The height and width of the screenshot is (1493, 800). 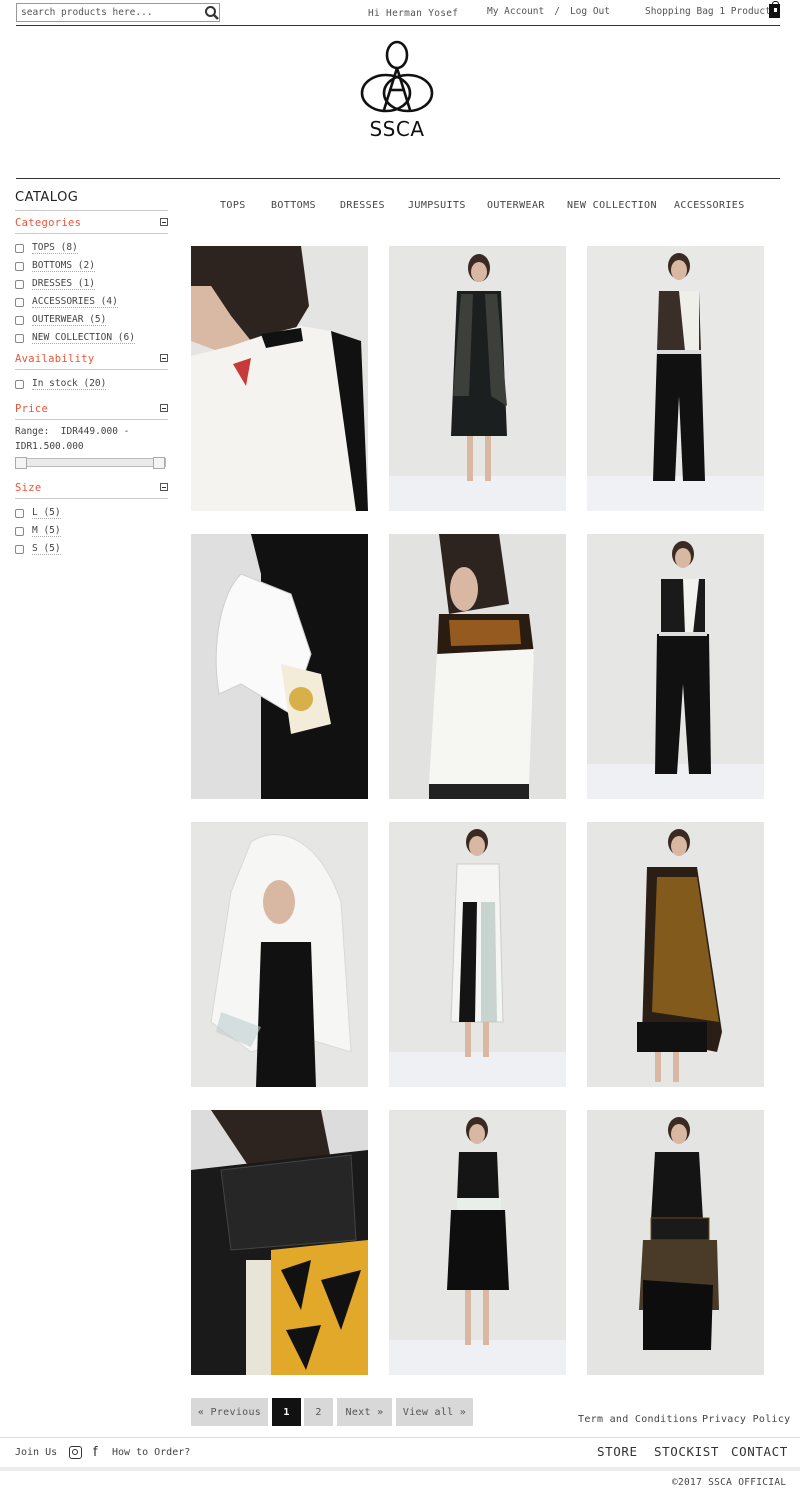 What do you see at coordinates (151, 1452) in the screenshot?
I see `how-to-order-link: How to Order?` at bounding box center [151, 1452].